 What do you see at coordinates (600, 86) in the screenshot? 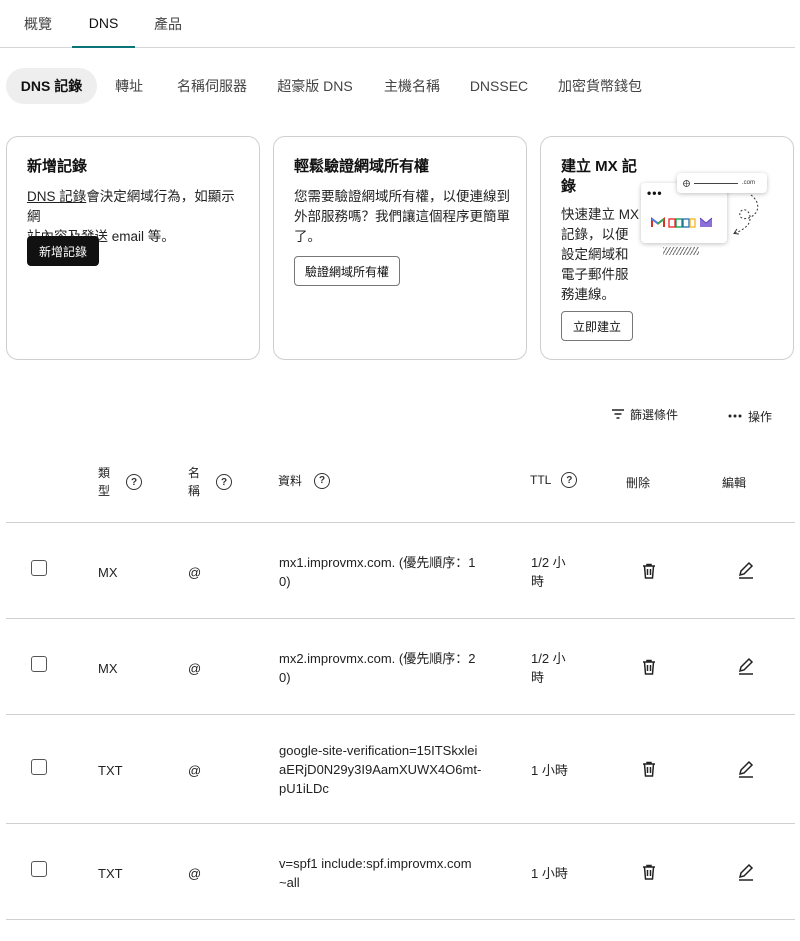
I see `subtab-crypto-wallet: 加密貨幣錢包` at bounding box center [600, 86].